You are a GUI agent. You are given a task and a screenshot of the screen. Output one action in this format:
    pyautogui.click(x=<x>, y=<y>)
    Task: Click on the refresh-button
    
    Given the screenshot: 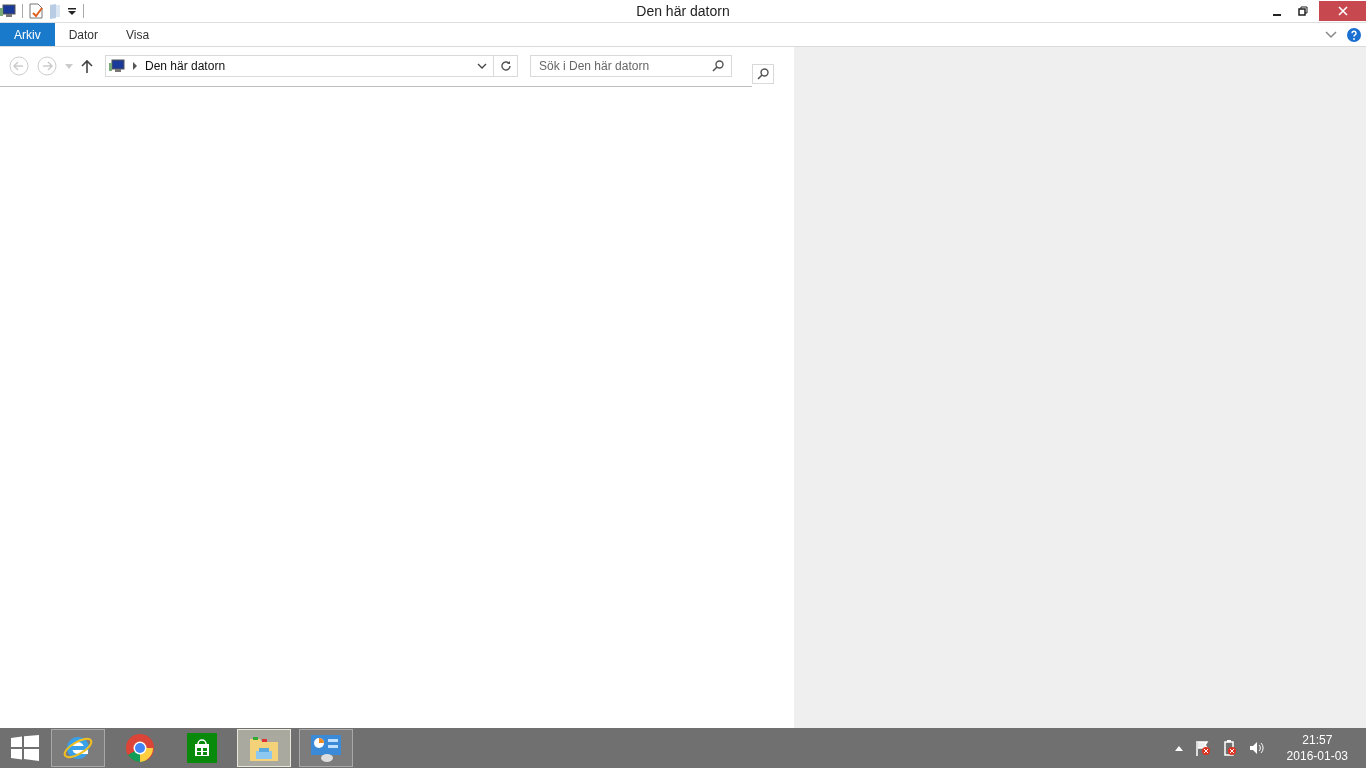 What is the action you would take?
    pyautogui.click(x=506, y=66)
    